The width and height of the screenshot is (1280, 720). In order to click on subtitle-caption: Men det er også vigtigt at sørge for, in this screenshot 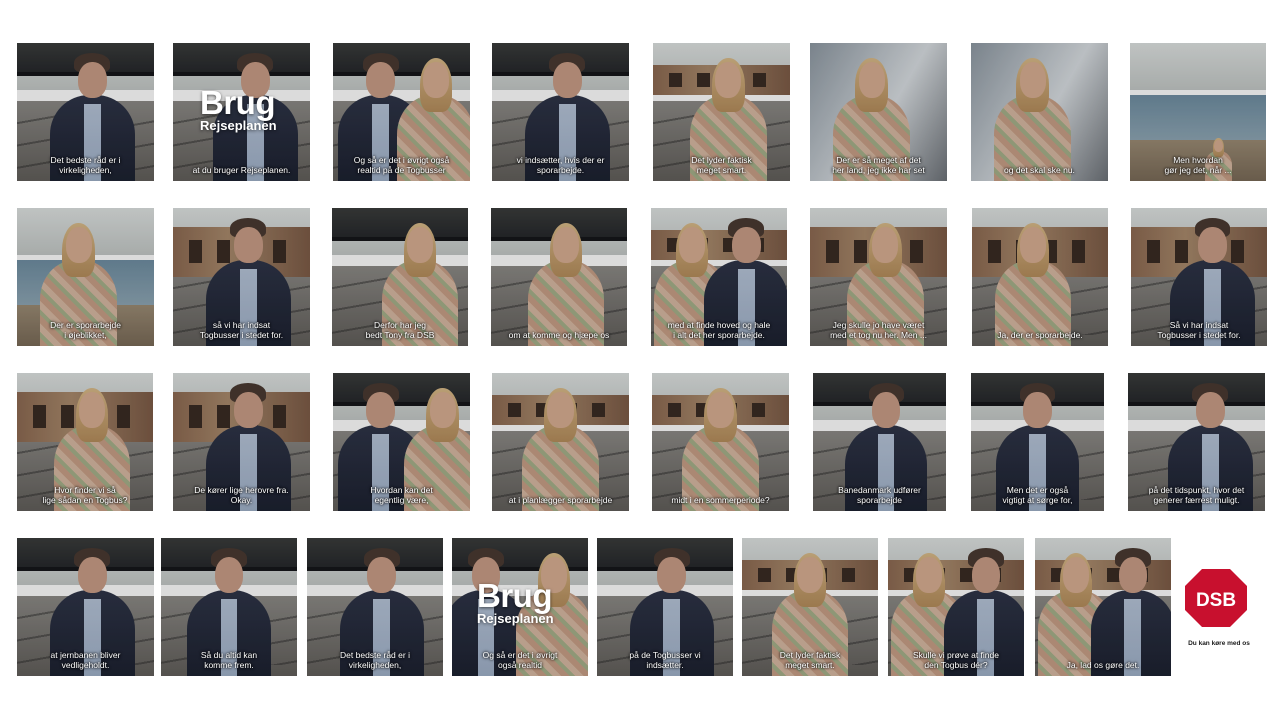, I will do `click(1037, 495)`.